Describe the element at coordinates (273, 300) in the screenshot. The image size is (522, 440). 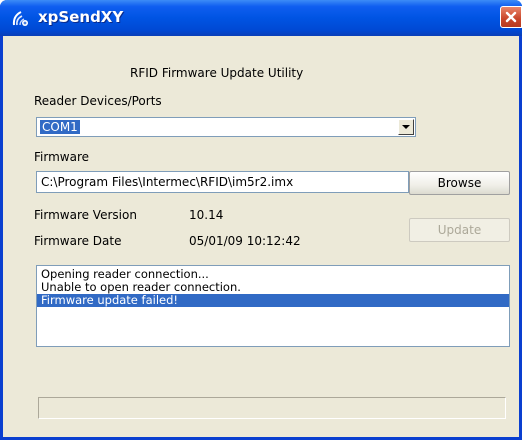
I see `log-line-selected: Firmware update failed!` at that location.